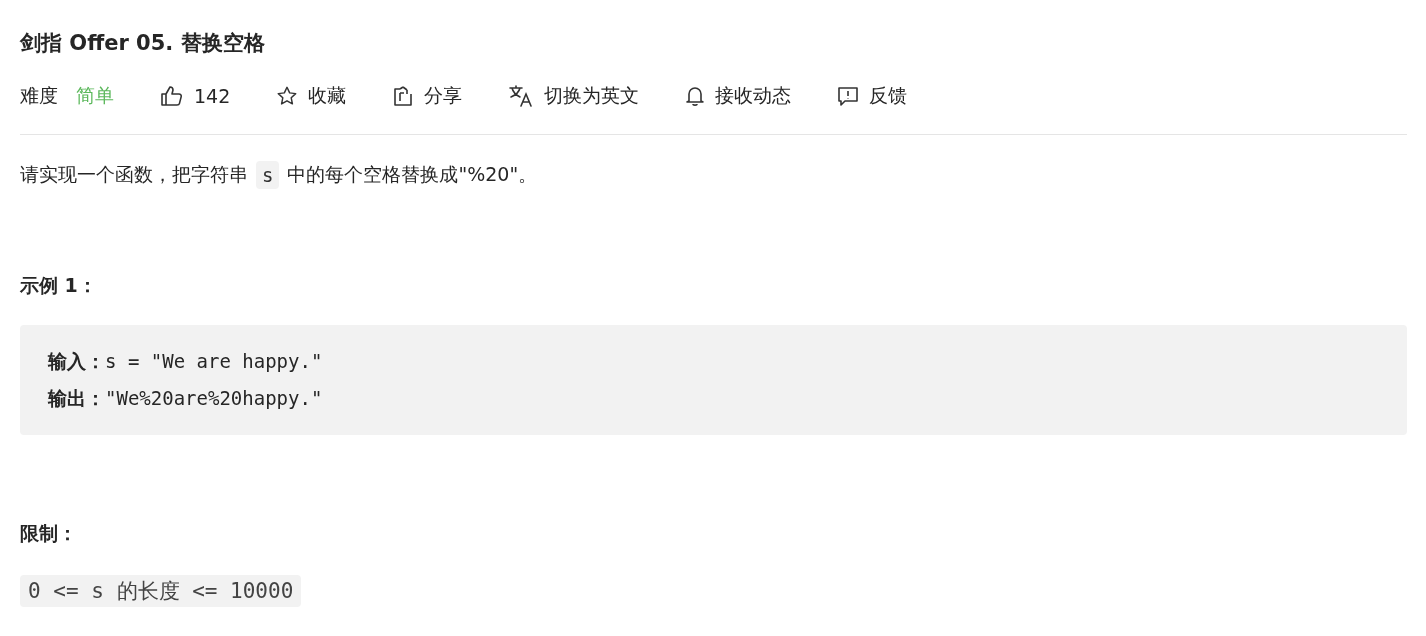 The width and height of the screenshot is (1426, 636). I want to click on star-icon, so click(287, 96).